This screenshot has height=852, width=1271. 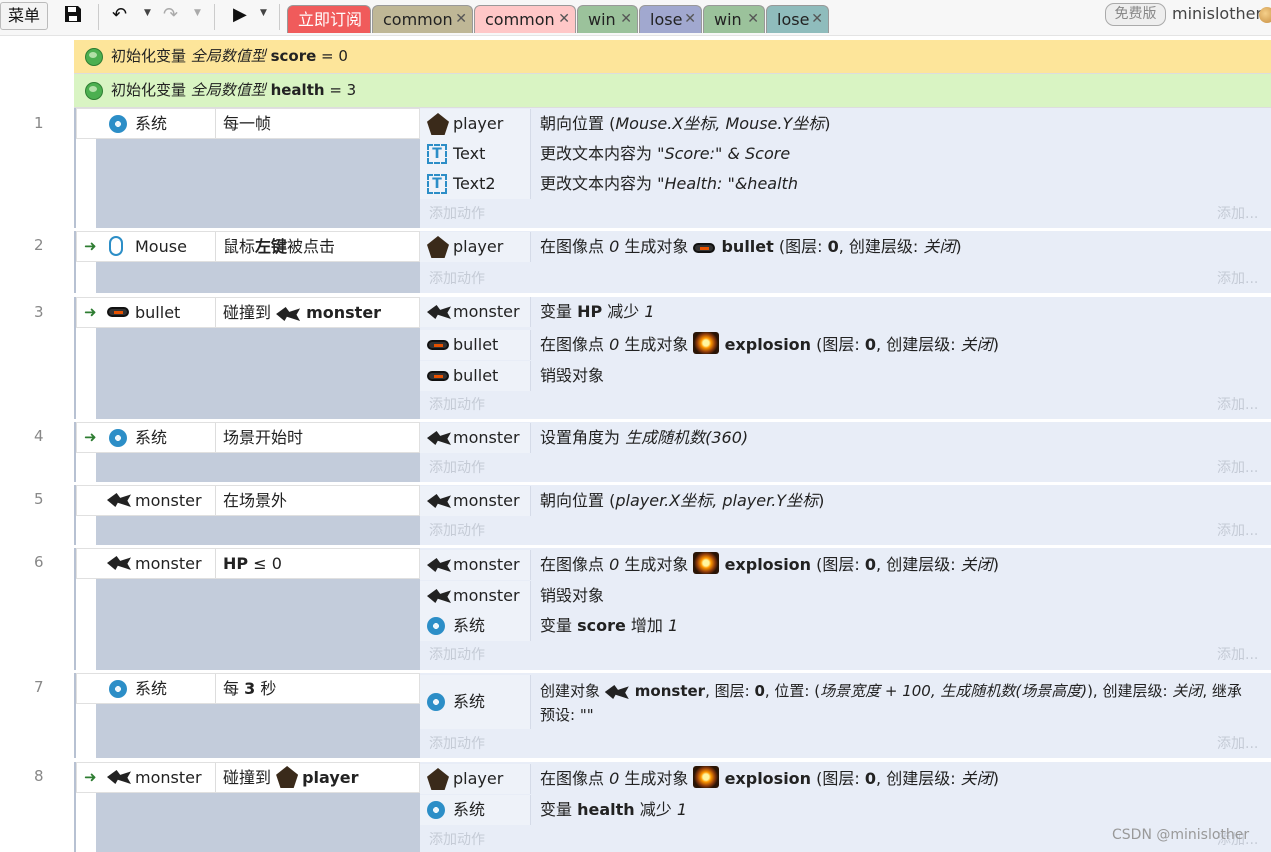 I want to click on toolbar-separator, so click(x=279, y=17).